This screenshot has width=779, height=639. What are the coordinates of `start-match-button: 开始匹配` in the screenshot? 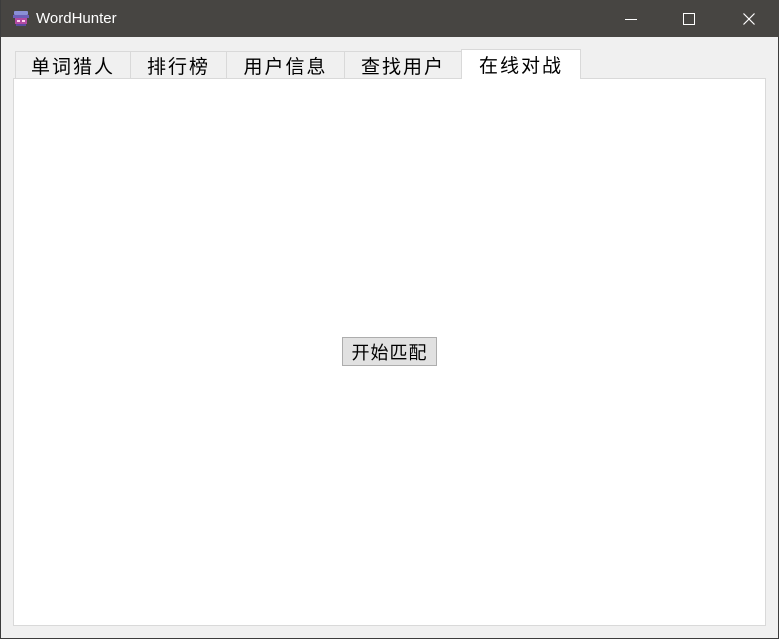 It's located at (389, 351).